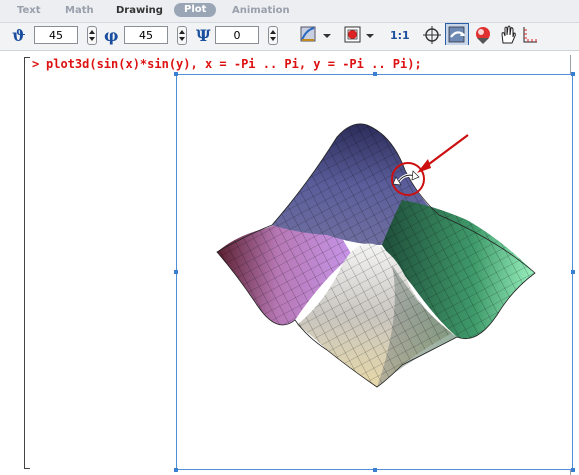 The width and height of the screenshot is (579, 475). Describe the element at coordinates (484, 35) in the screenshot. I see `pan-icon` at that location.